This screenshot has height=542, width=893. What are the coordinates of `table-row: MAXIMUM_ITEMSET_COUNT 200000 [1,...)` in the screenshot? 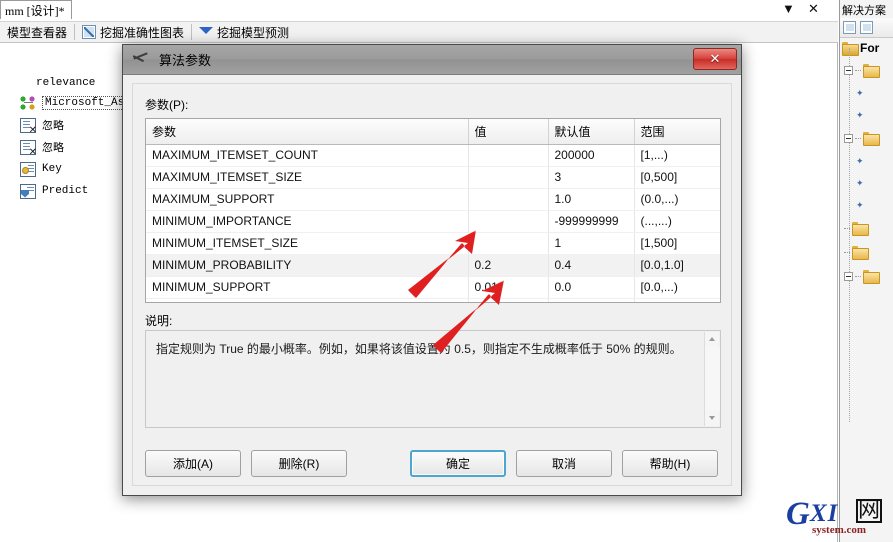 It's located at (433, 155).